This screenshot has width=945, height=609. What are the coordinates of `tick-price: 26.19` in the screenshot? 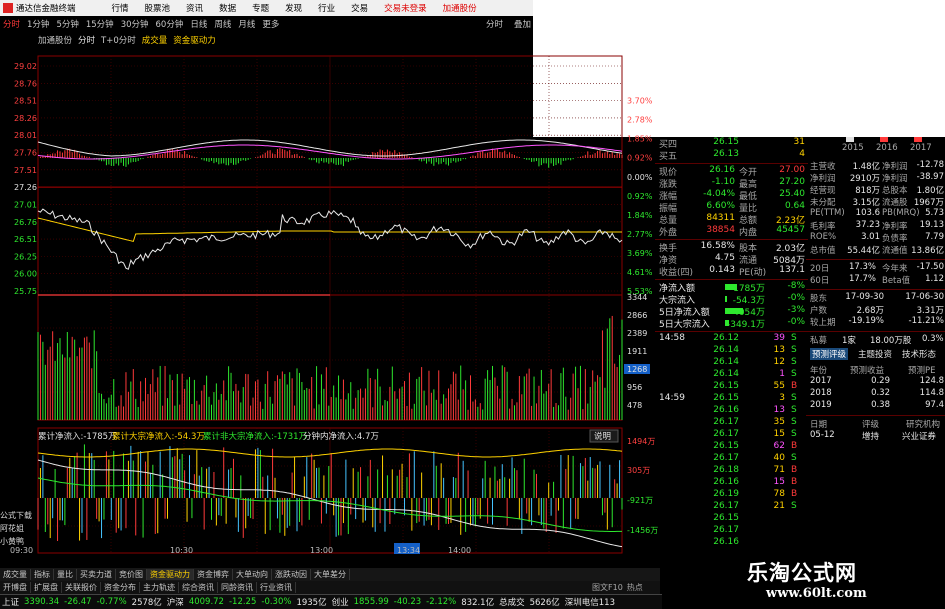 It's located at (726, 494).